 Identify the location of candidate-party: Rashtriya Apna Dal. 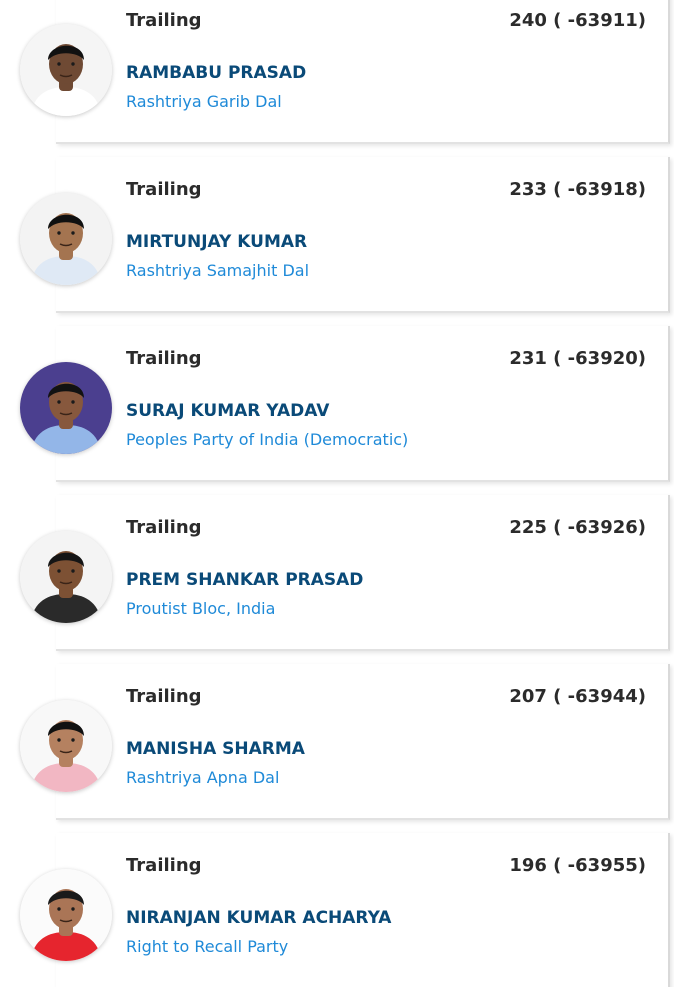
(203, 777).